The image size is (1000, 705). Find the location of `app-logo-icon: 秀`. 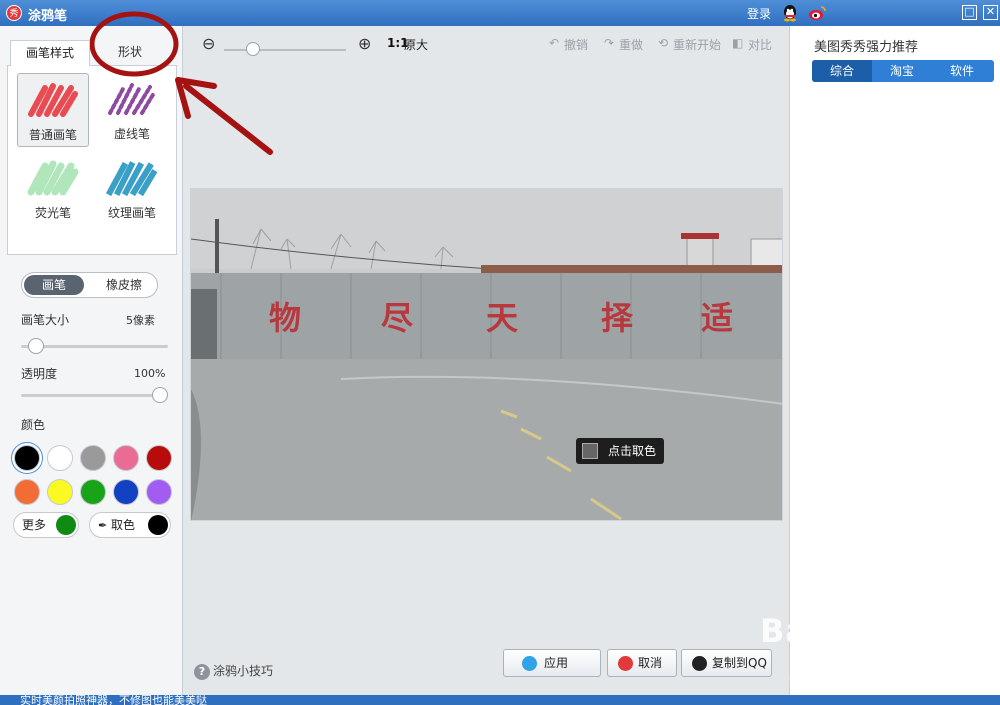

app-logo-icon: 秀 is located at coordinates (14, 13).